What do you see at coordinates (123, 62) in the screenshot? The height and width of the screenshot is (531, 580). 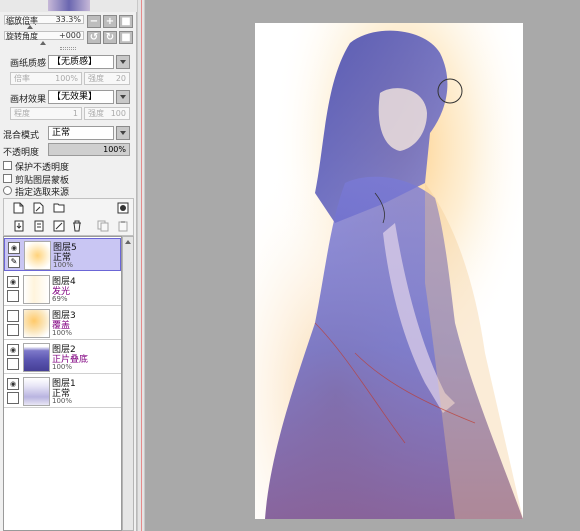 I see `paper-texture-dropdown-button` at bounding box center [123, 62].